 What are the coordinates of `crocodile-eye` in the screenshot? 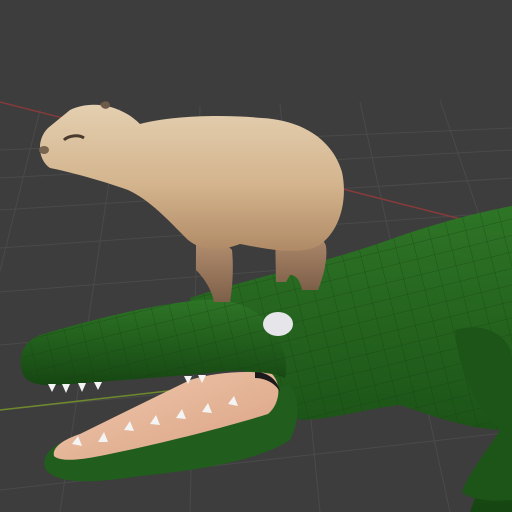 It's located at (278, 324).